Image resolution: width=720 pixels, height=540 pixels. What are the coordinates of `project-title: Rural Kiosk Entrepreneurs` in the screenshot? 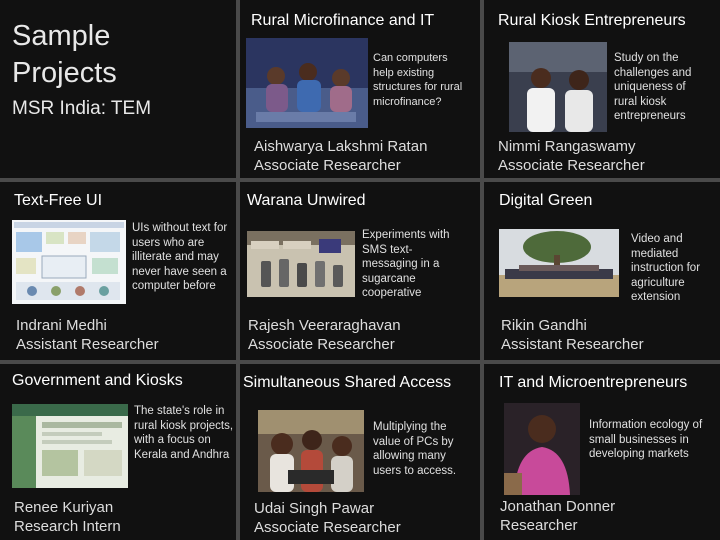 It's located at (592, 20).